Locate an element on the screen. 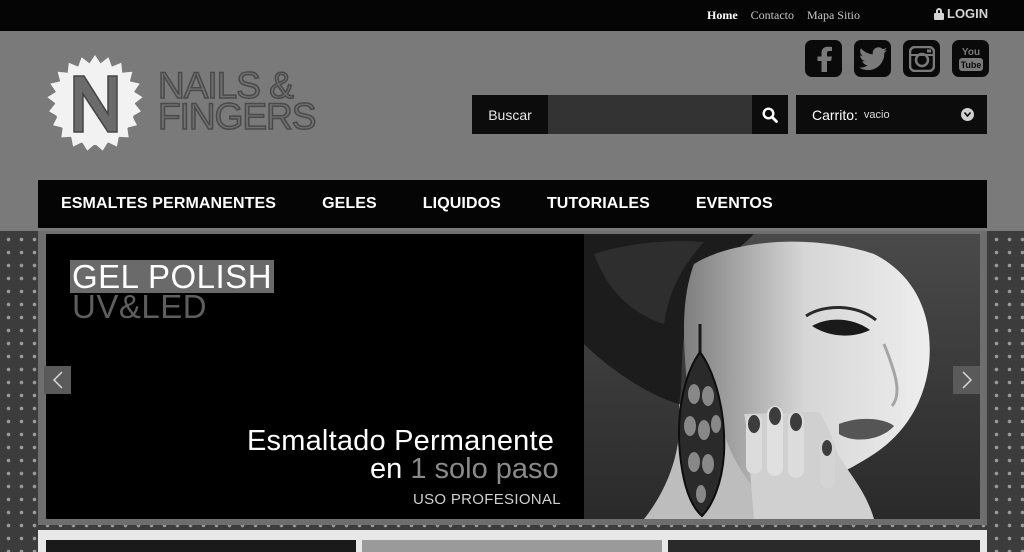  slider-prev-button is located at coordinates (57, 380).